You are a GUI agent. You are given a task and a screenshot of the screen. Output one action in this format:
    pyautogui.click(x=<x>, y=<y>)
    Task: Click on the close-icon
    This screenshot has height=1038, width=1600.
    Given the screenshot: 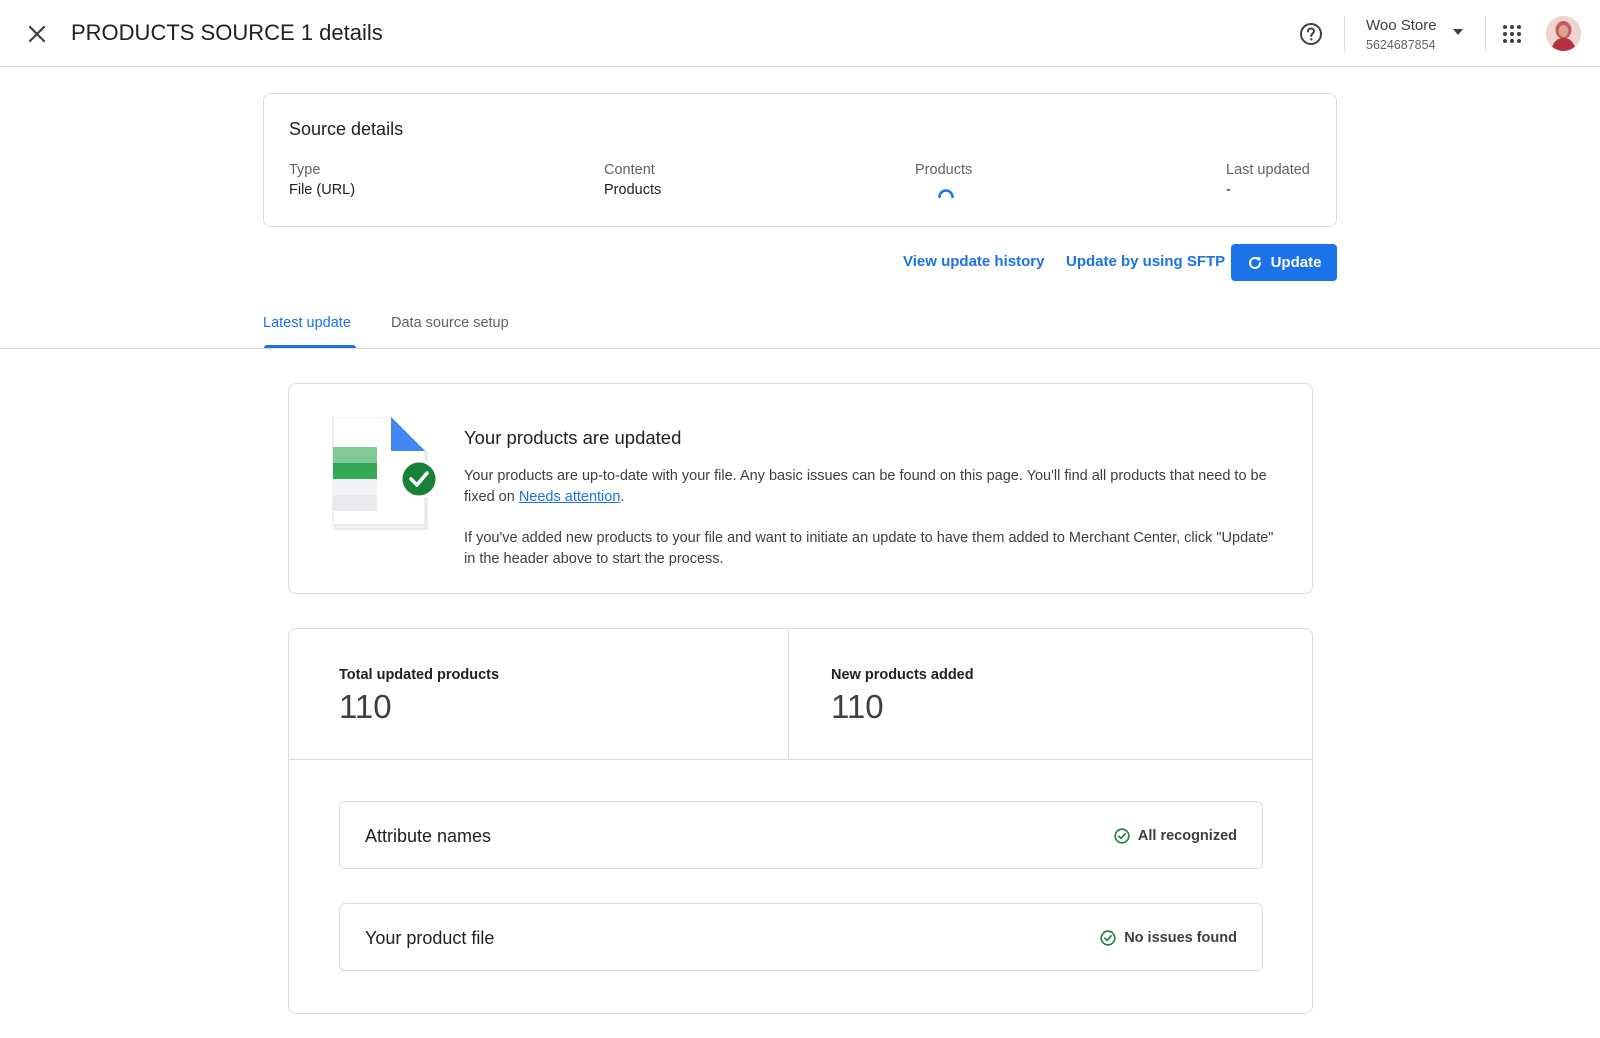 What is the action you would take?
    pyautogui.click(x=37, y=34)
    